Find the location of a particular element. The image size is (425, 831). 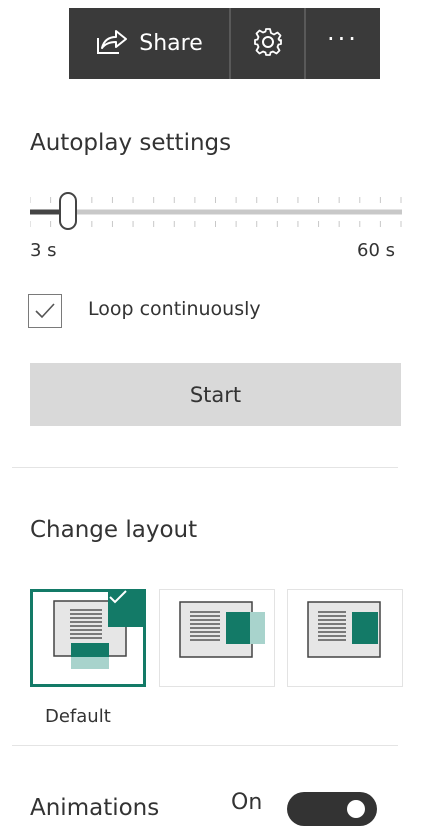

settings-button is located at coordinates (266, 43).